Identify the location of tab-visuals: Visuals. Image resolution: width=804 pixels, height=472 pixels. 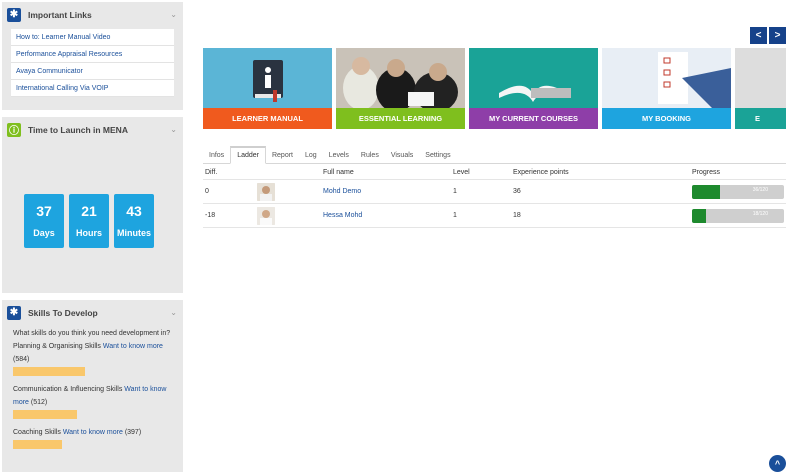
(402, 155).